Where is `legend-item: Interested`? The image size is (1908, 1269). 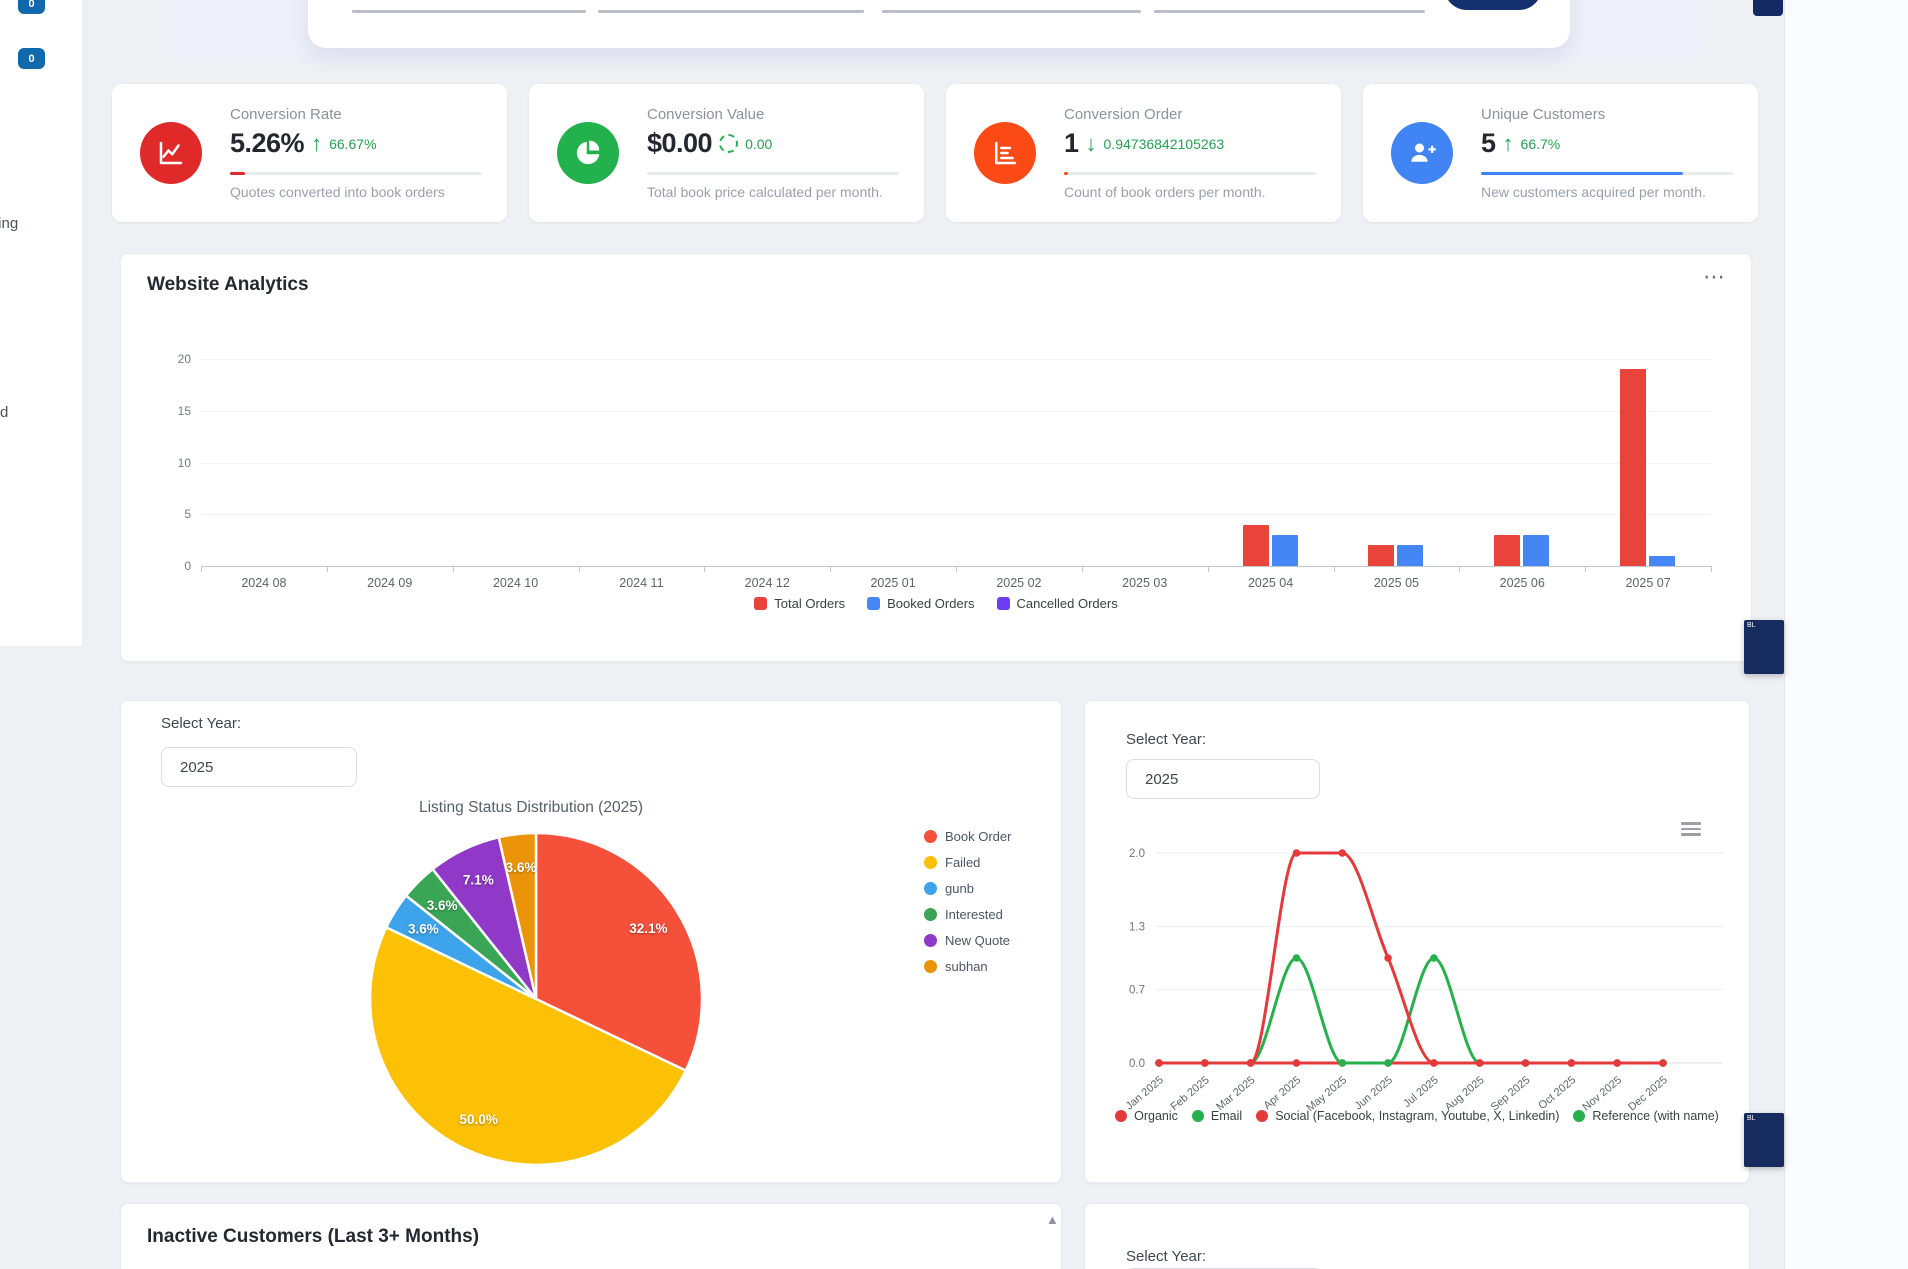
legend-item: Interested is located at coordinates (967, 914).